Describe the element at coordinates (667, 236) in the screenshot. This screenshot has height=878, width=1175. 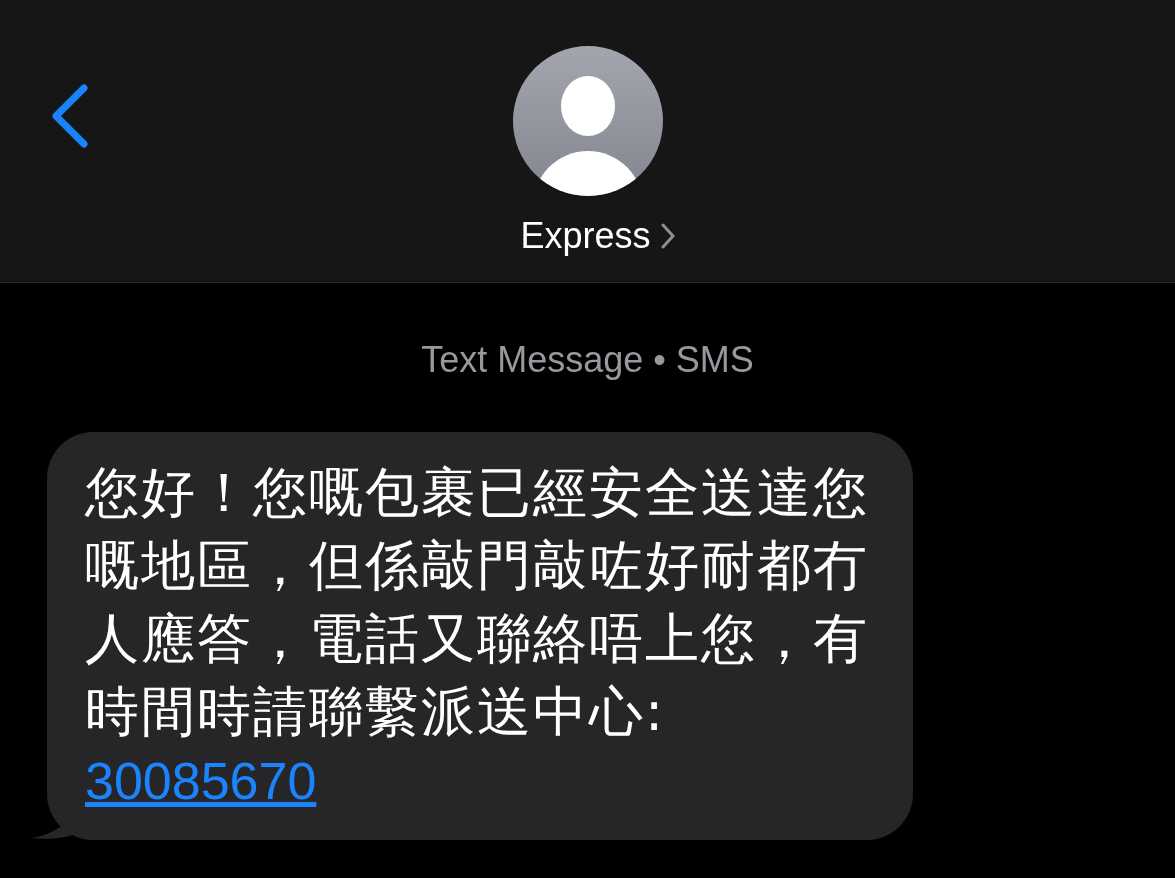
I see `chevron-right-icon` at that location.